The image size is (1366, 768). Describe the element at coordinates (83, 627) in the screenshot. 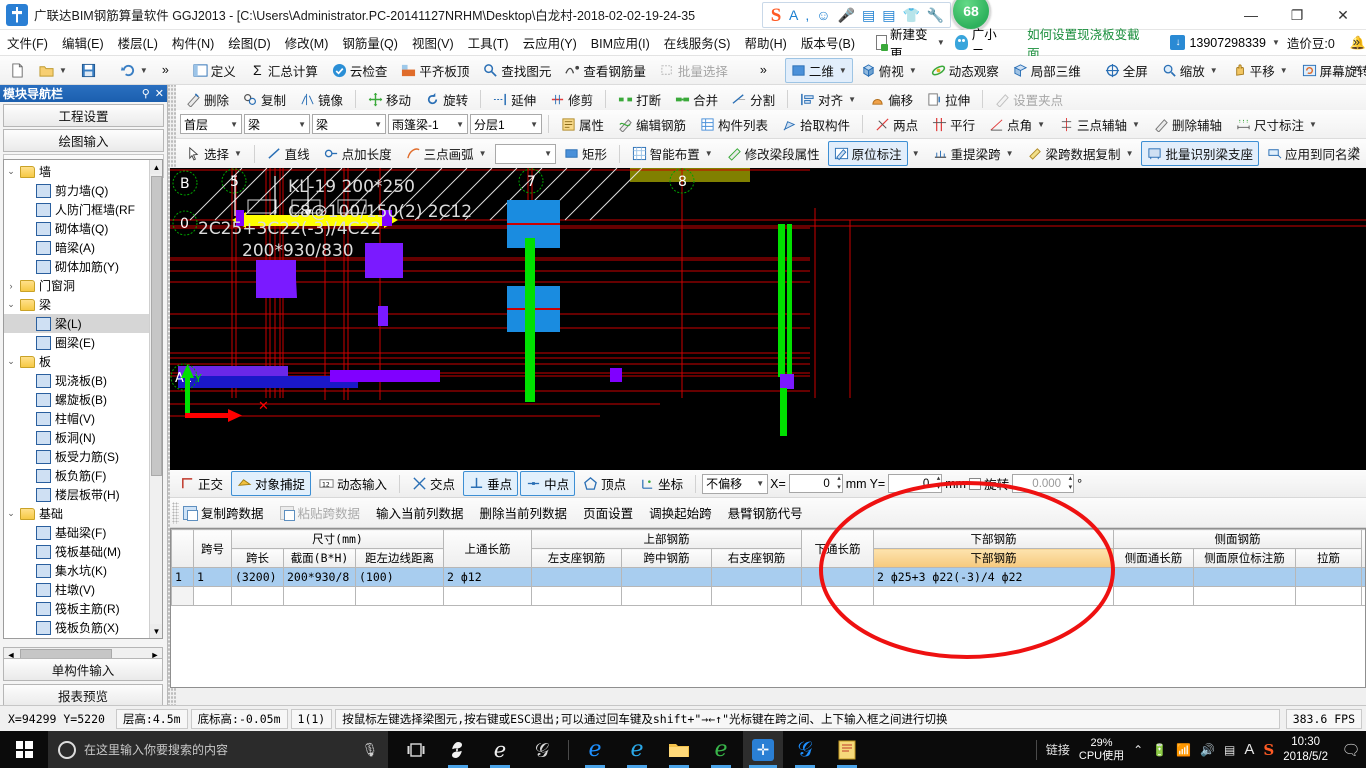

I see `tree-item: 筏板负筋(X)` at that location.